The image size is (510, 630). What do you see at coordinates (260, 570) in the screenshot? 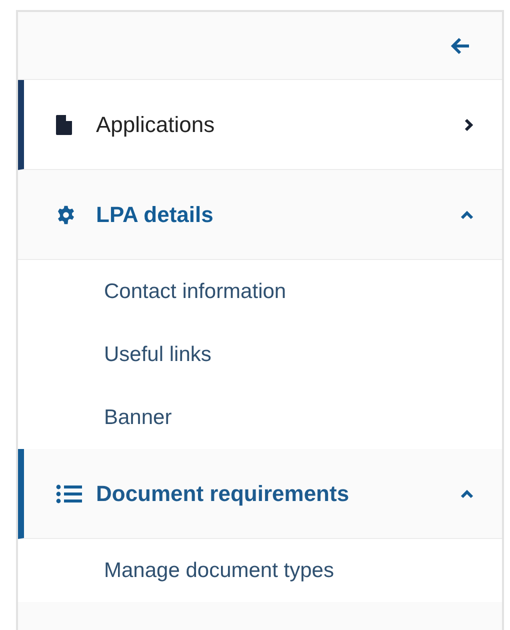
I see `nav-link: Manage document types` at bounding box center [260, 570].